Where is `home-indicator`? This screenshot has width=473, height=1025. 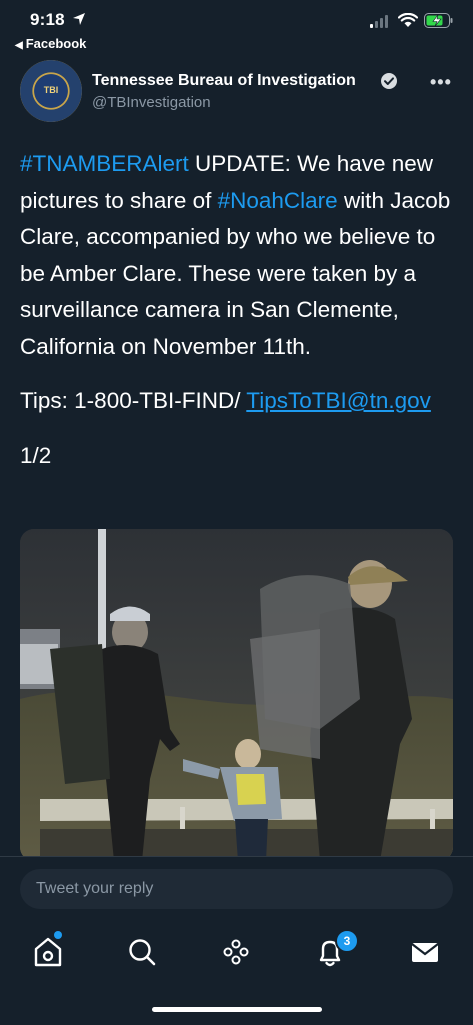
home-indicator is located at coordinates (237, 1009).